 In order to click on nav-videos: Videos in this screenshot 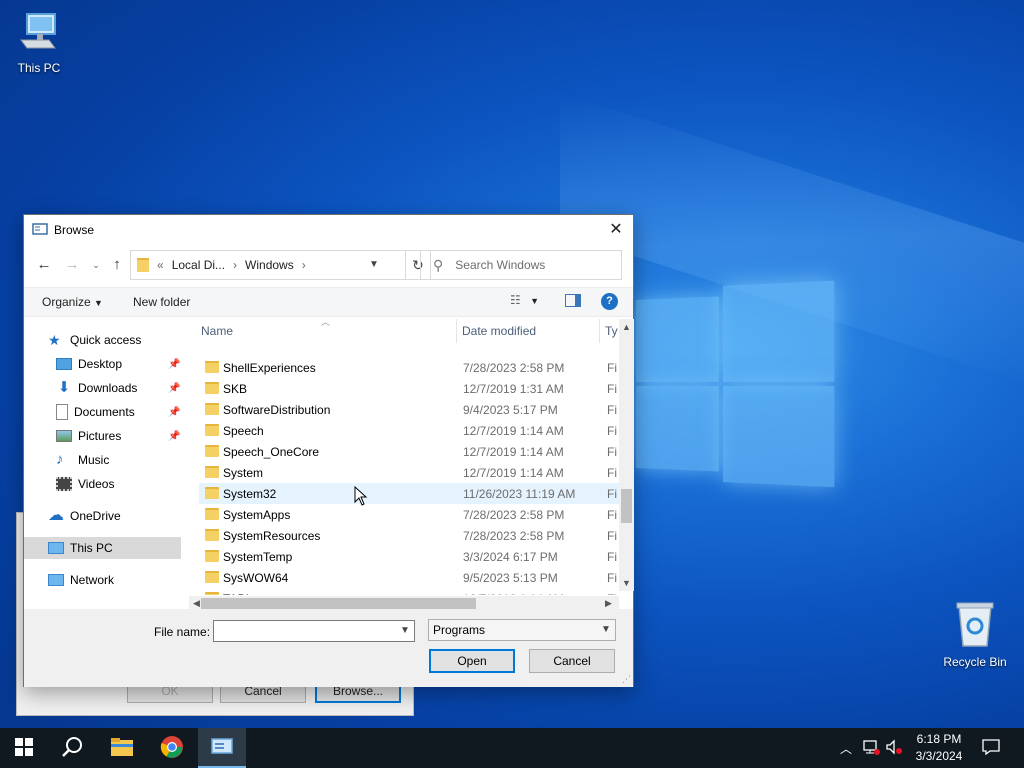, I will do `click(85, 484)`.